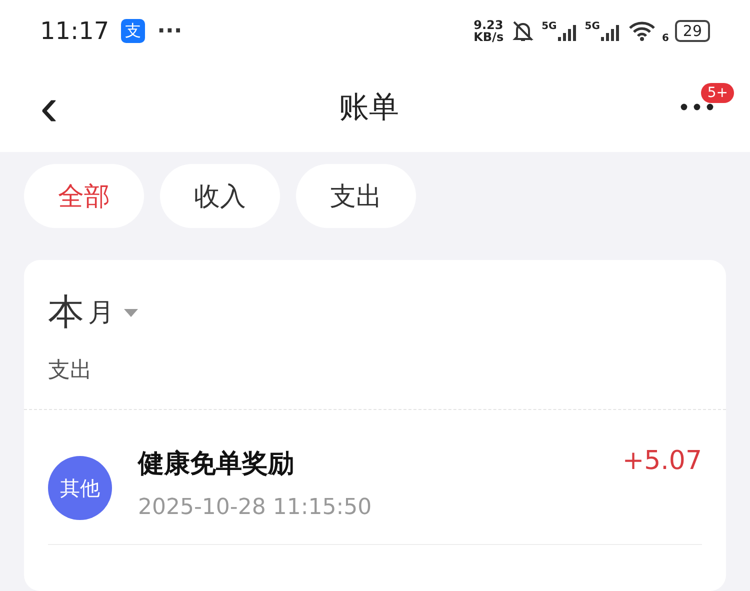 The height and width of the screenshot is (591, 750). What do you see at coordinates (49, 107) in the screenshot?
I see `back-button: ‹` at bounding box center [49, 107].